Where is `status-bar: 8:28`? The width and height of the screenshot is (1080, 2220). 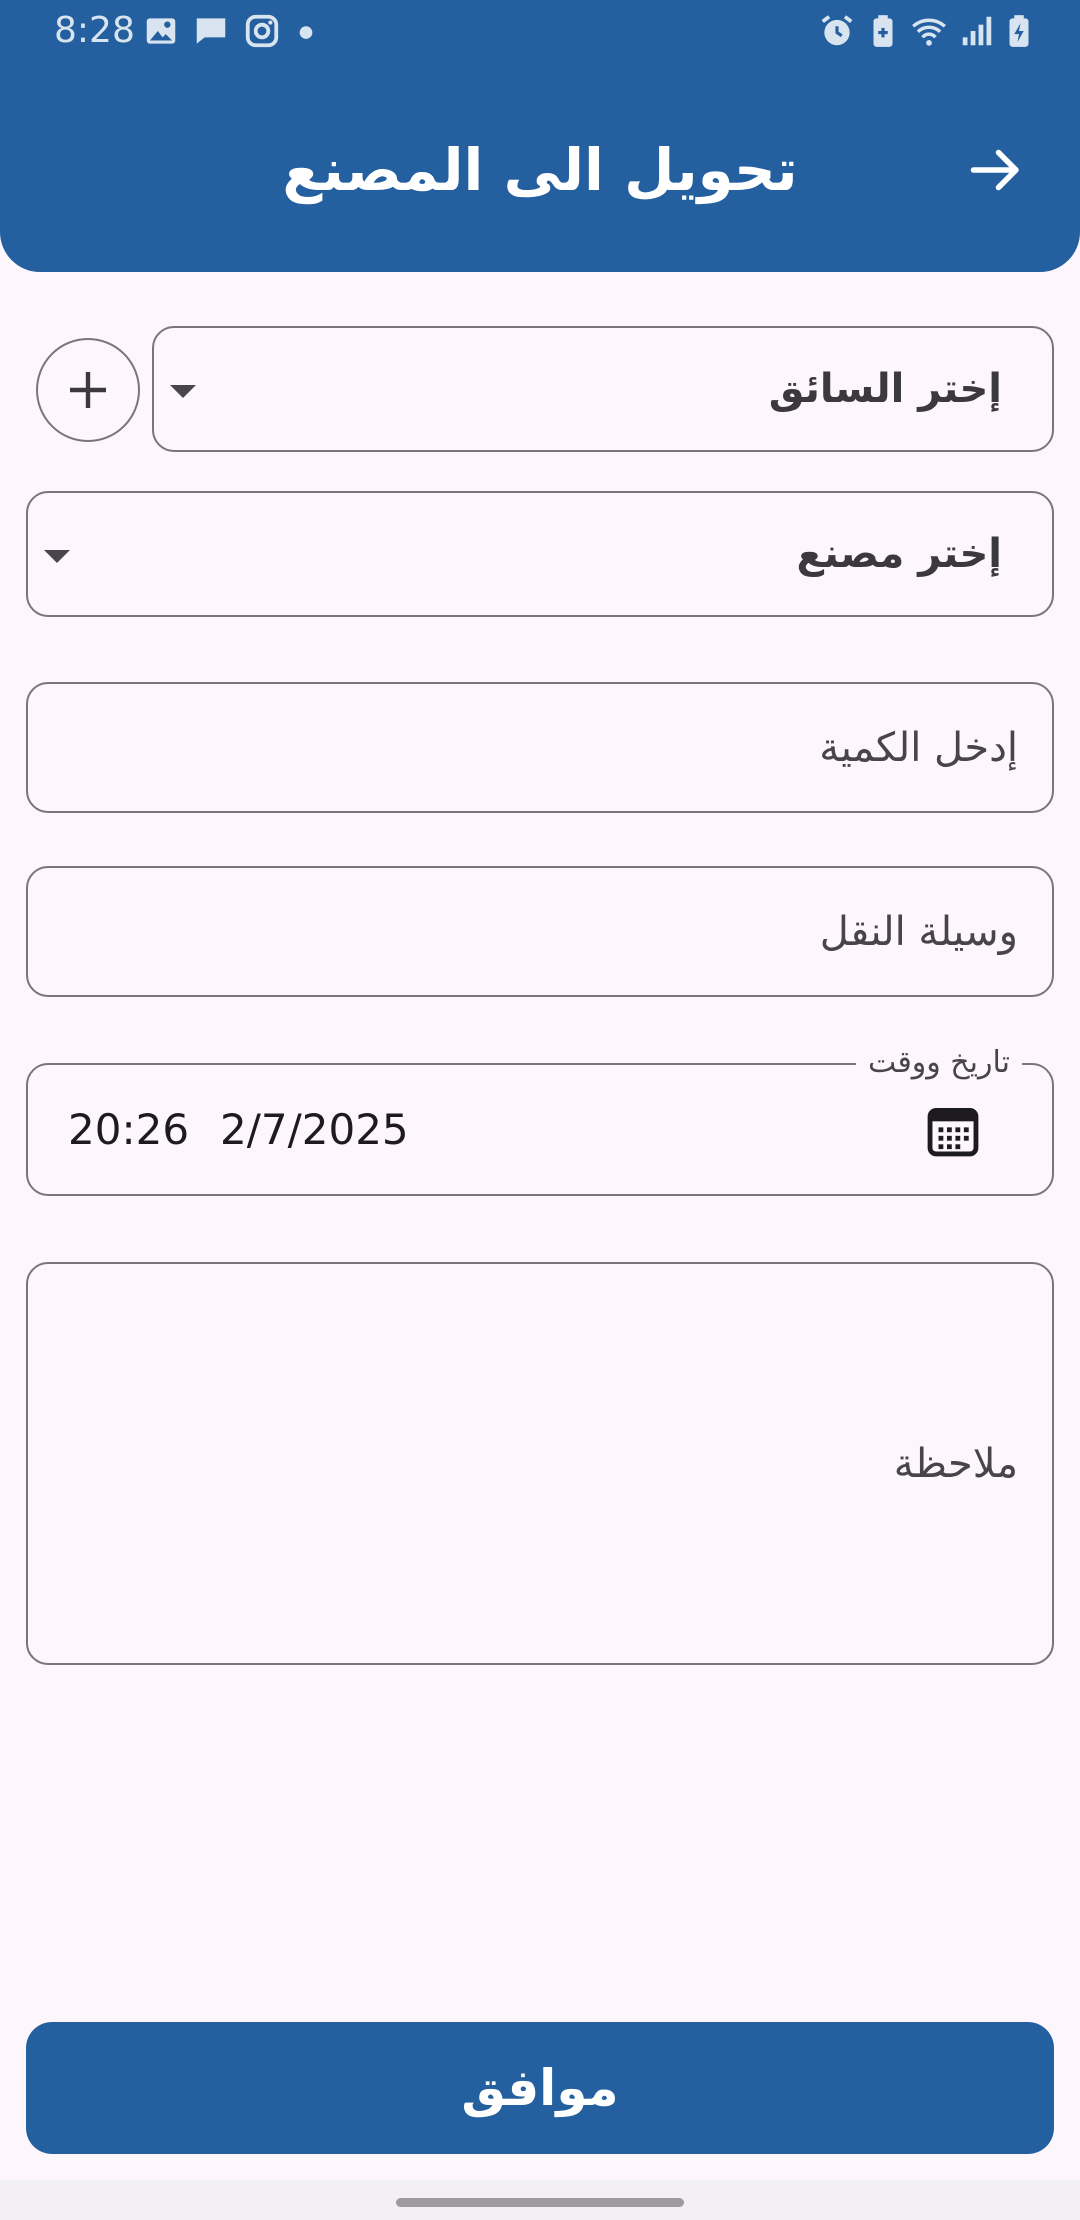
status-bar: 8:28 is located at coordinates (540, 32).